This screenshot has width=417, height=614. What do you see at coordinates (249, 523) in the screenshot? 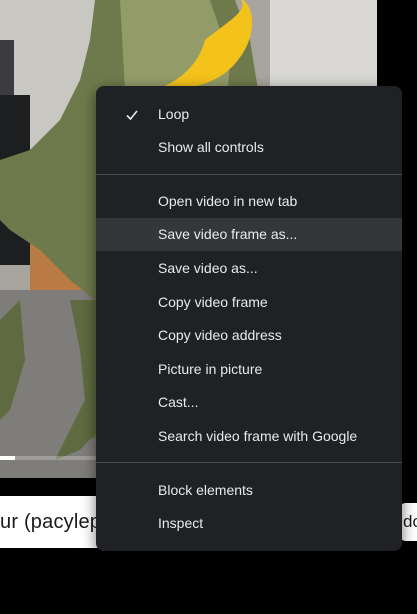
I see `menu-item-inspect: Inspect` at bounding box center [249, 523].